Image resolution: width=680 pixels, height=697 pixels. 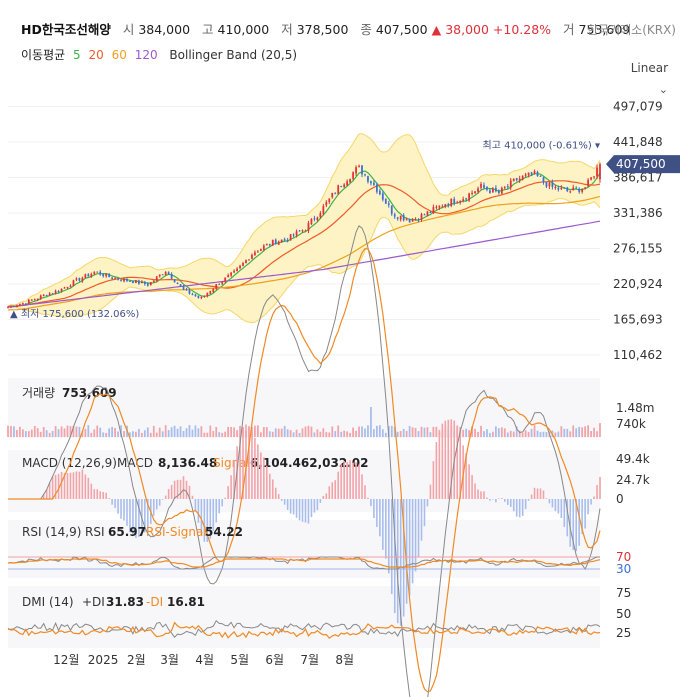 What do you see at coordinates (633, 459) in the screenshot?
I see `macd-tick: 49.4k` at bounding box center [633, 459].